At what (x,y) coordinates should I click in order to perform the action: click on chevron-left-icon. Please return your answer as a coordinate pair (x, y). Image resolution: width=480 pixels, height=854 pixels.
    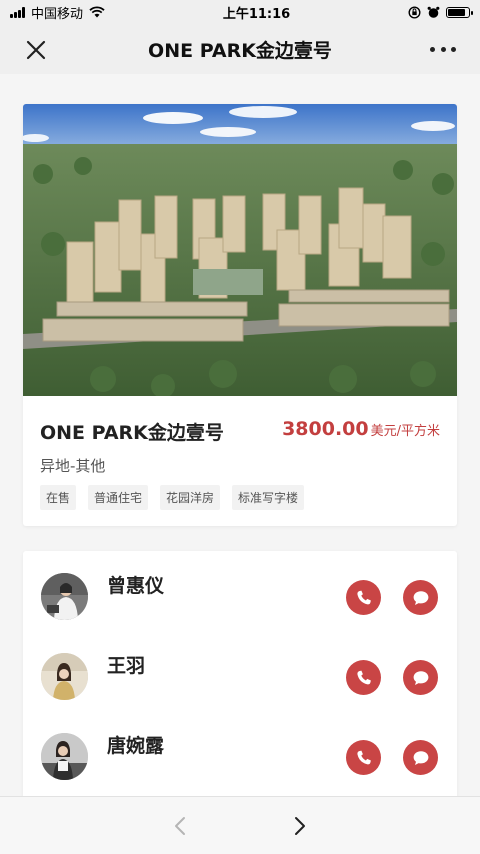
    Looking at the image, I should click on (180, 826).